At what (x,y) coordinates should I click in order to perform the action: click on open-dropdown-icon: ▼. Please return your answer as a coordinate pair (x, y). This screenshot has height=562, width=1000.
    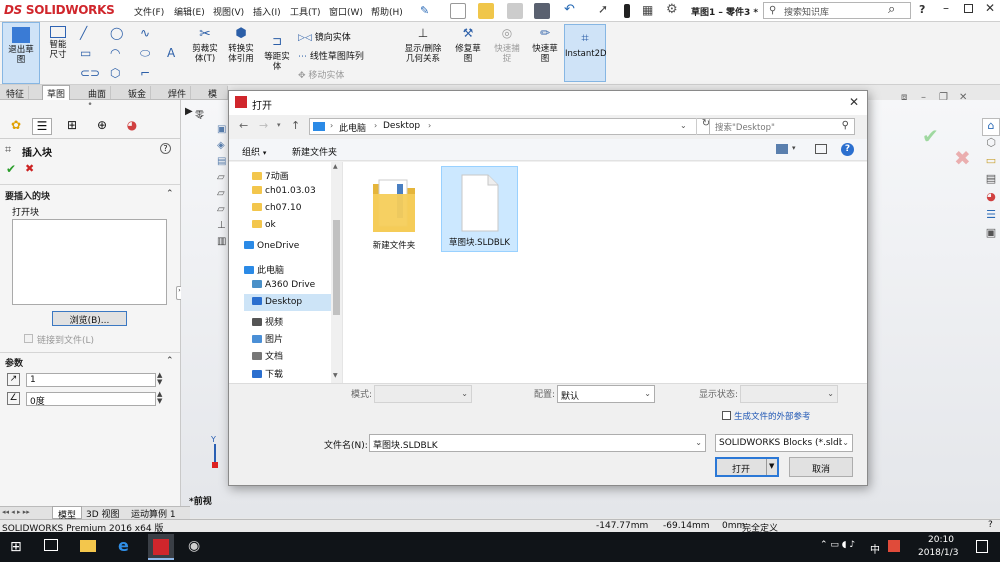
    Looking at the image, I should click on (771, 466).